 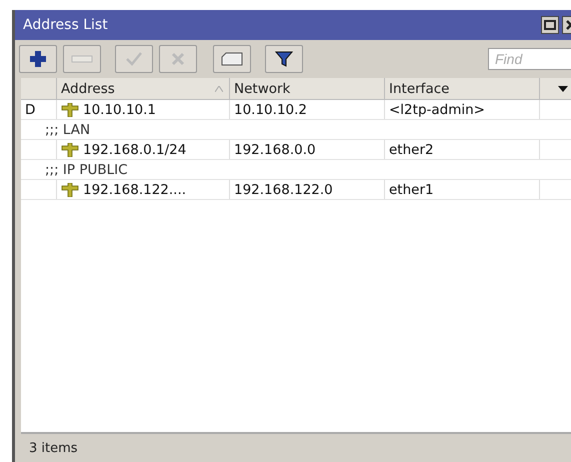 What do you see at coordinates (529, 59) in the screenshot?
I see `search-field: Find` at bounding box center [529, 59].